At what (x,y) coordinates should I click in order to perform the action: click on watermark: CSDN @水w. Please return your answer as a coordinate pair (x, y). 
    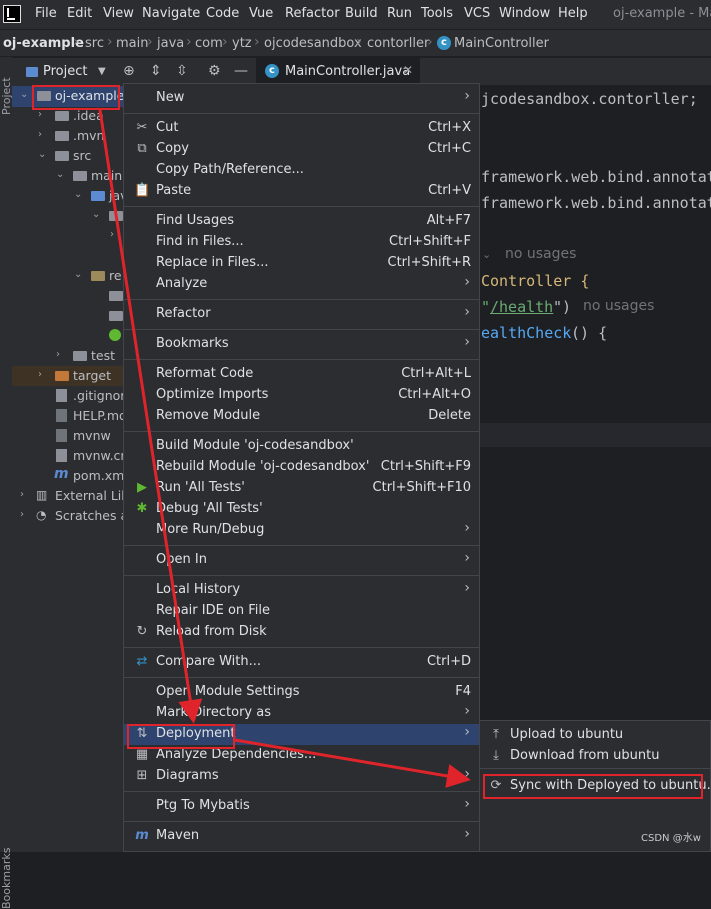
    Looking at the image, I should click on (671, 838).